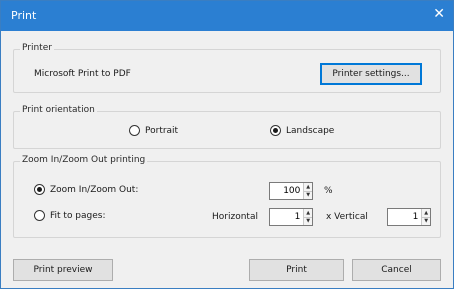 The width and height of the screenshot is (454, 289). I want to click on landscape-label: Landscape, so click(310, 130).